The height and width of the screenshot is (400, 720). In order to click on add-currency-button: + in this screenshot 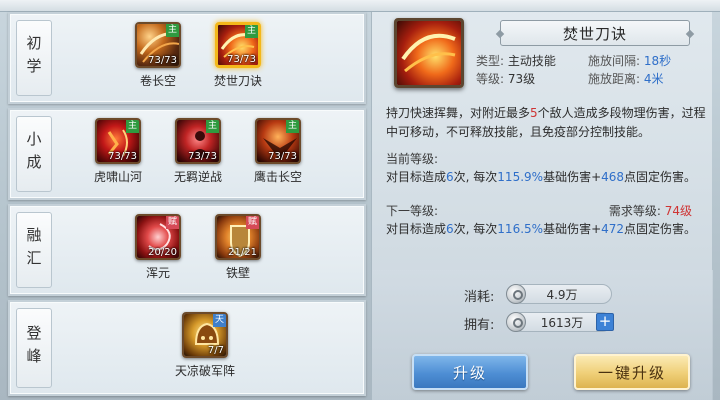, I will do `click(605, 322)`.